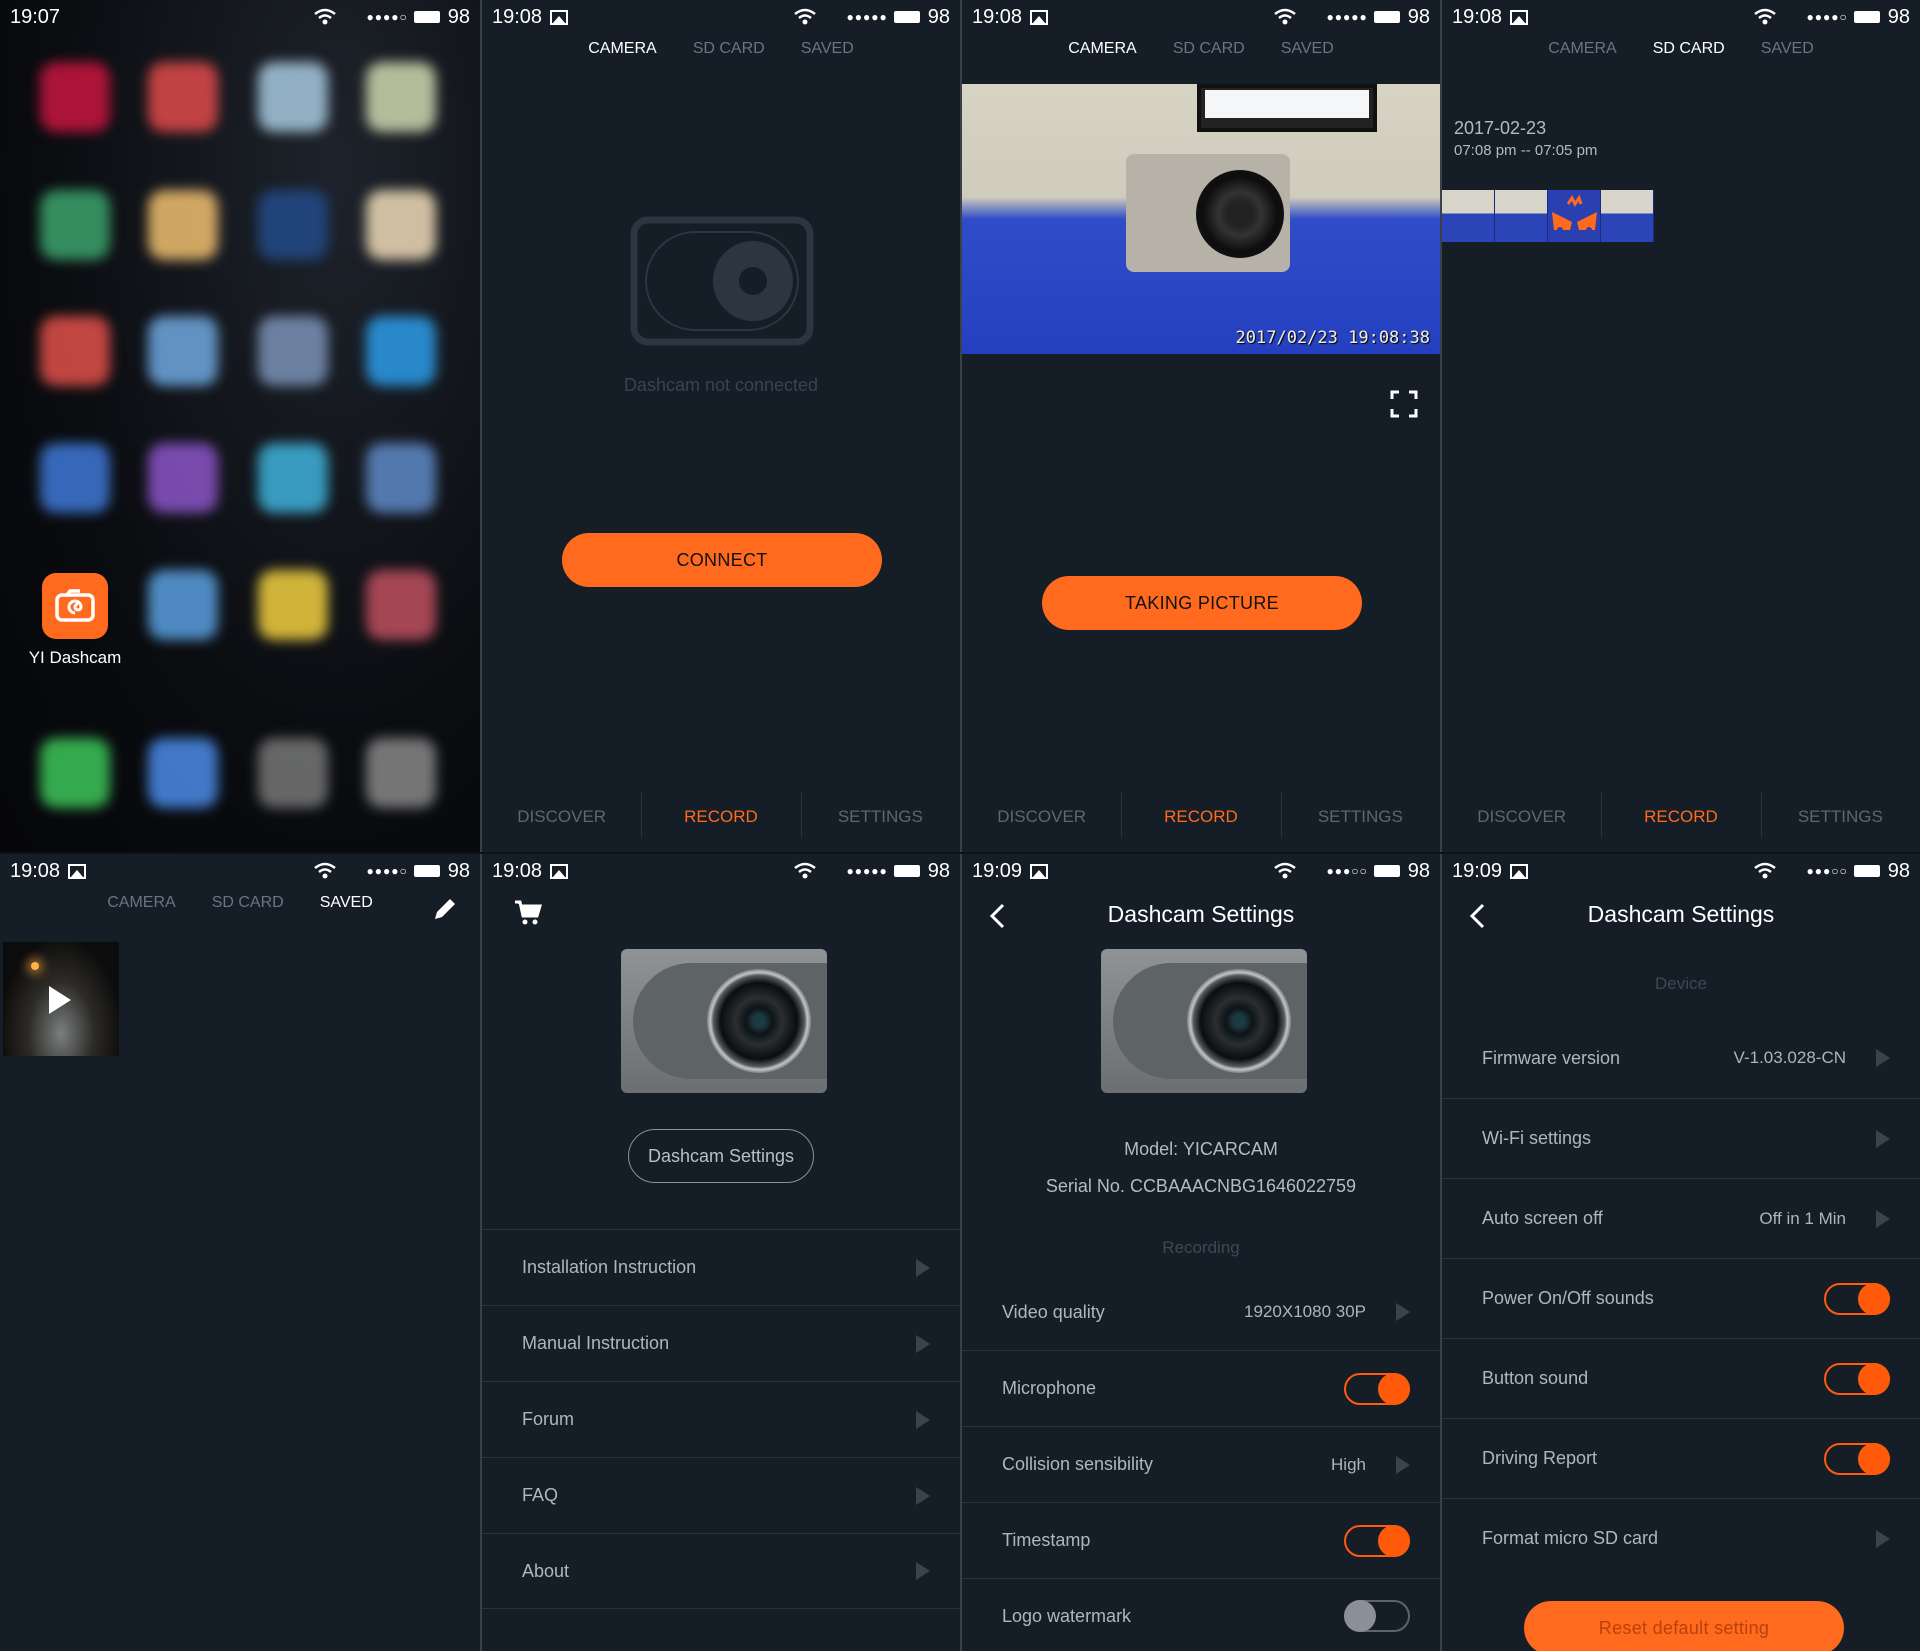 Image resolution: width=1920 pixels, height=1651 pixels. What do you see at coordinates (1681, 1058) in the screenshot?
I see `setting-firmware-version: Firmware version V-1.03.028-CN` at bounding box center [1681, 1058].